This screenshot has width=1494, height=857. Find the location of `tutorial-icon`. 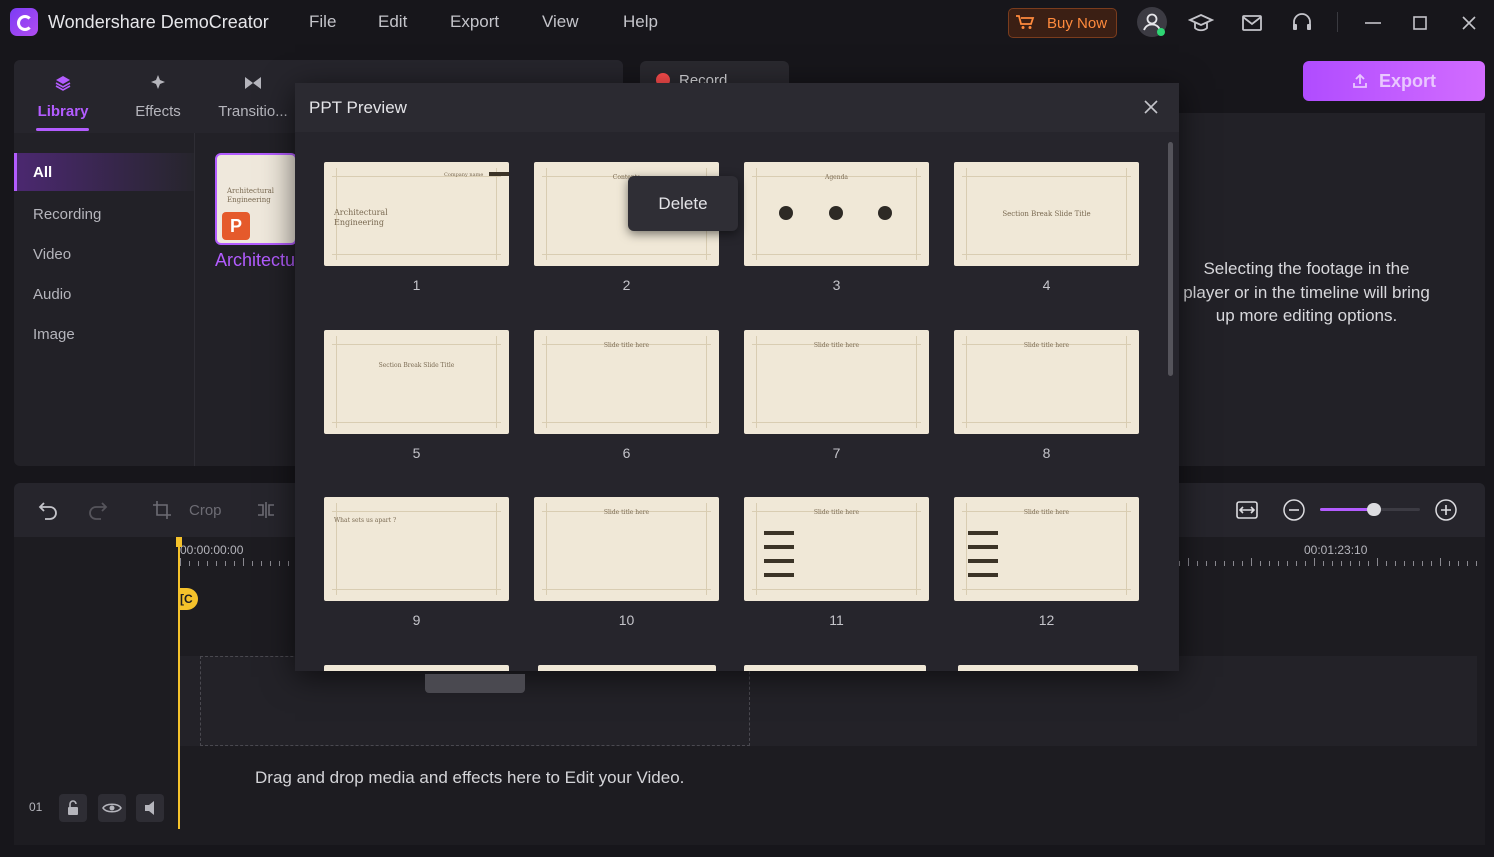

tutorial-icon is located at coordinates (1201, 23).